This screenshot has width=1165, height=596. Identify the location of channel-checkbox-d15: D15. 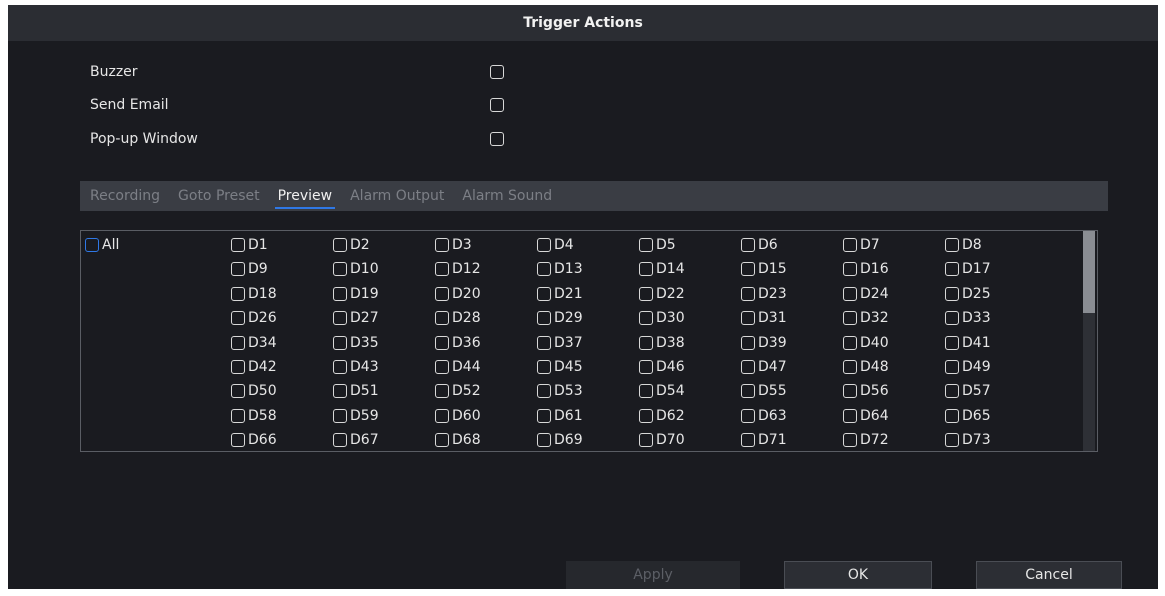
(764, 269).